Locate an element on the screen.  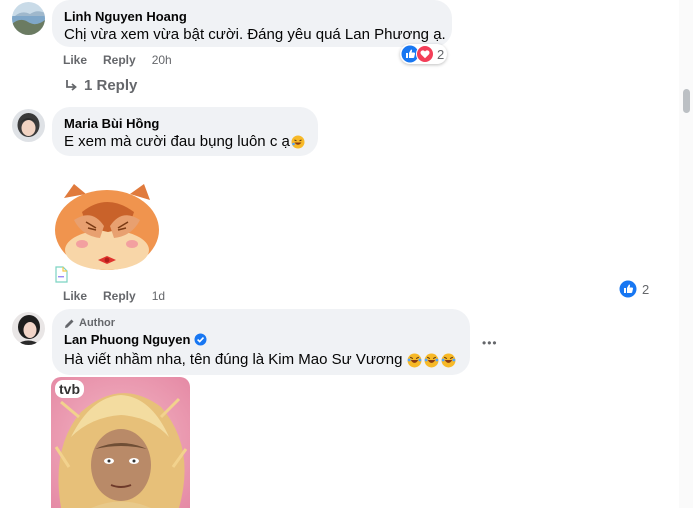
comment-author: Lan Phuong Nguyen is located at coordinates (127, 339).